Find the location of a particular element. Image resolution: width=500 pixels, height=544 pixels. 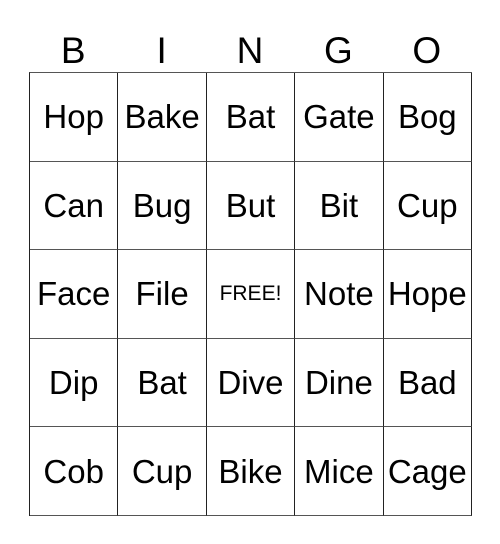

bingo-cell: Bit is located at coordinates (339, 206).